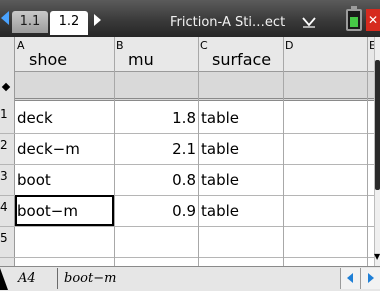 The height and width of the screenshot is (291, 380). What do you see at coordinates (6, 145) in the screenshot?
I see `row-number: 2` at bounding box center [6, 145].